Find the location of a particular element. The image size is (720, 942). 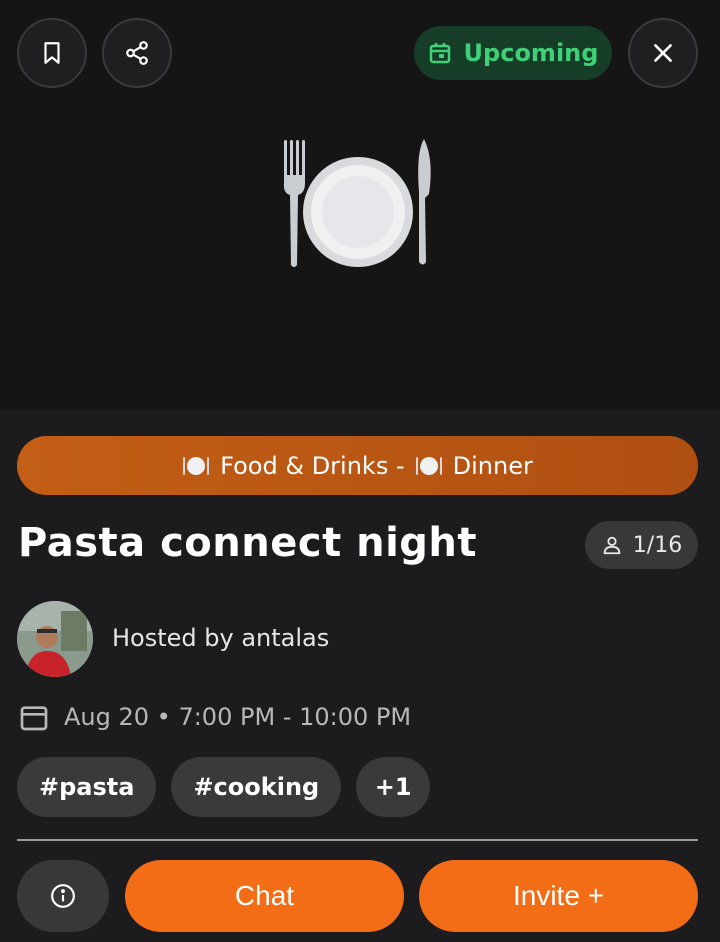

share-icon is located at coordinates (137, 53).